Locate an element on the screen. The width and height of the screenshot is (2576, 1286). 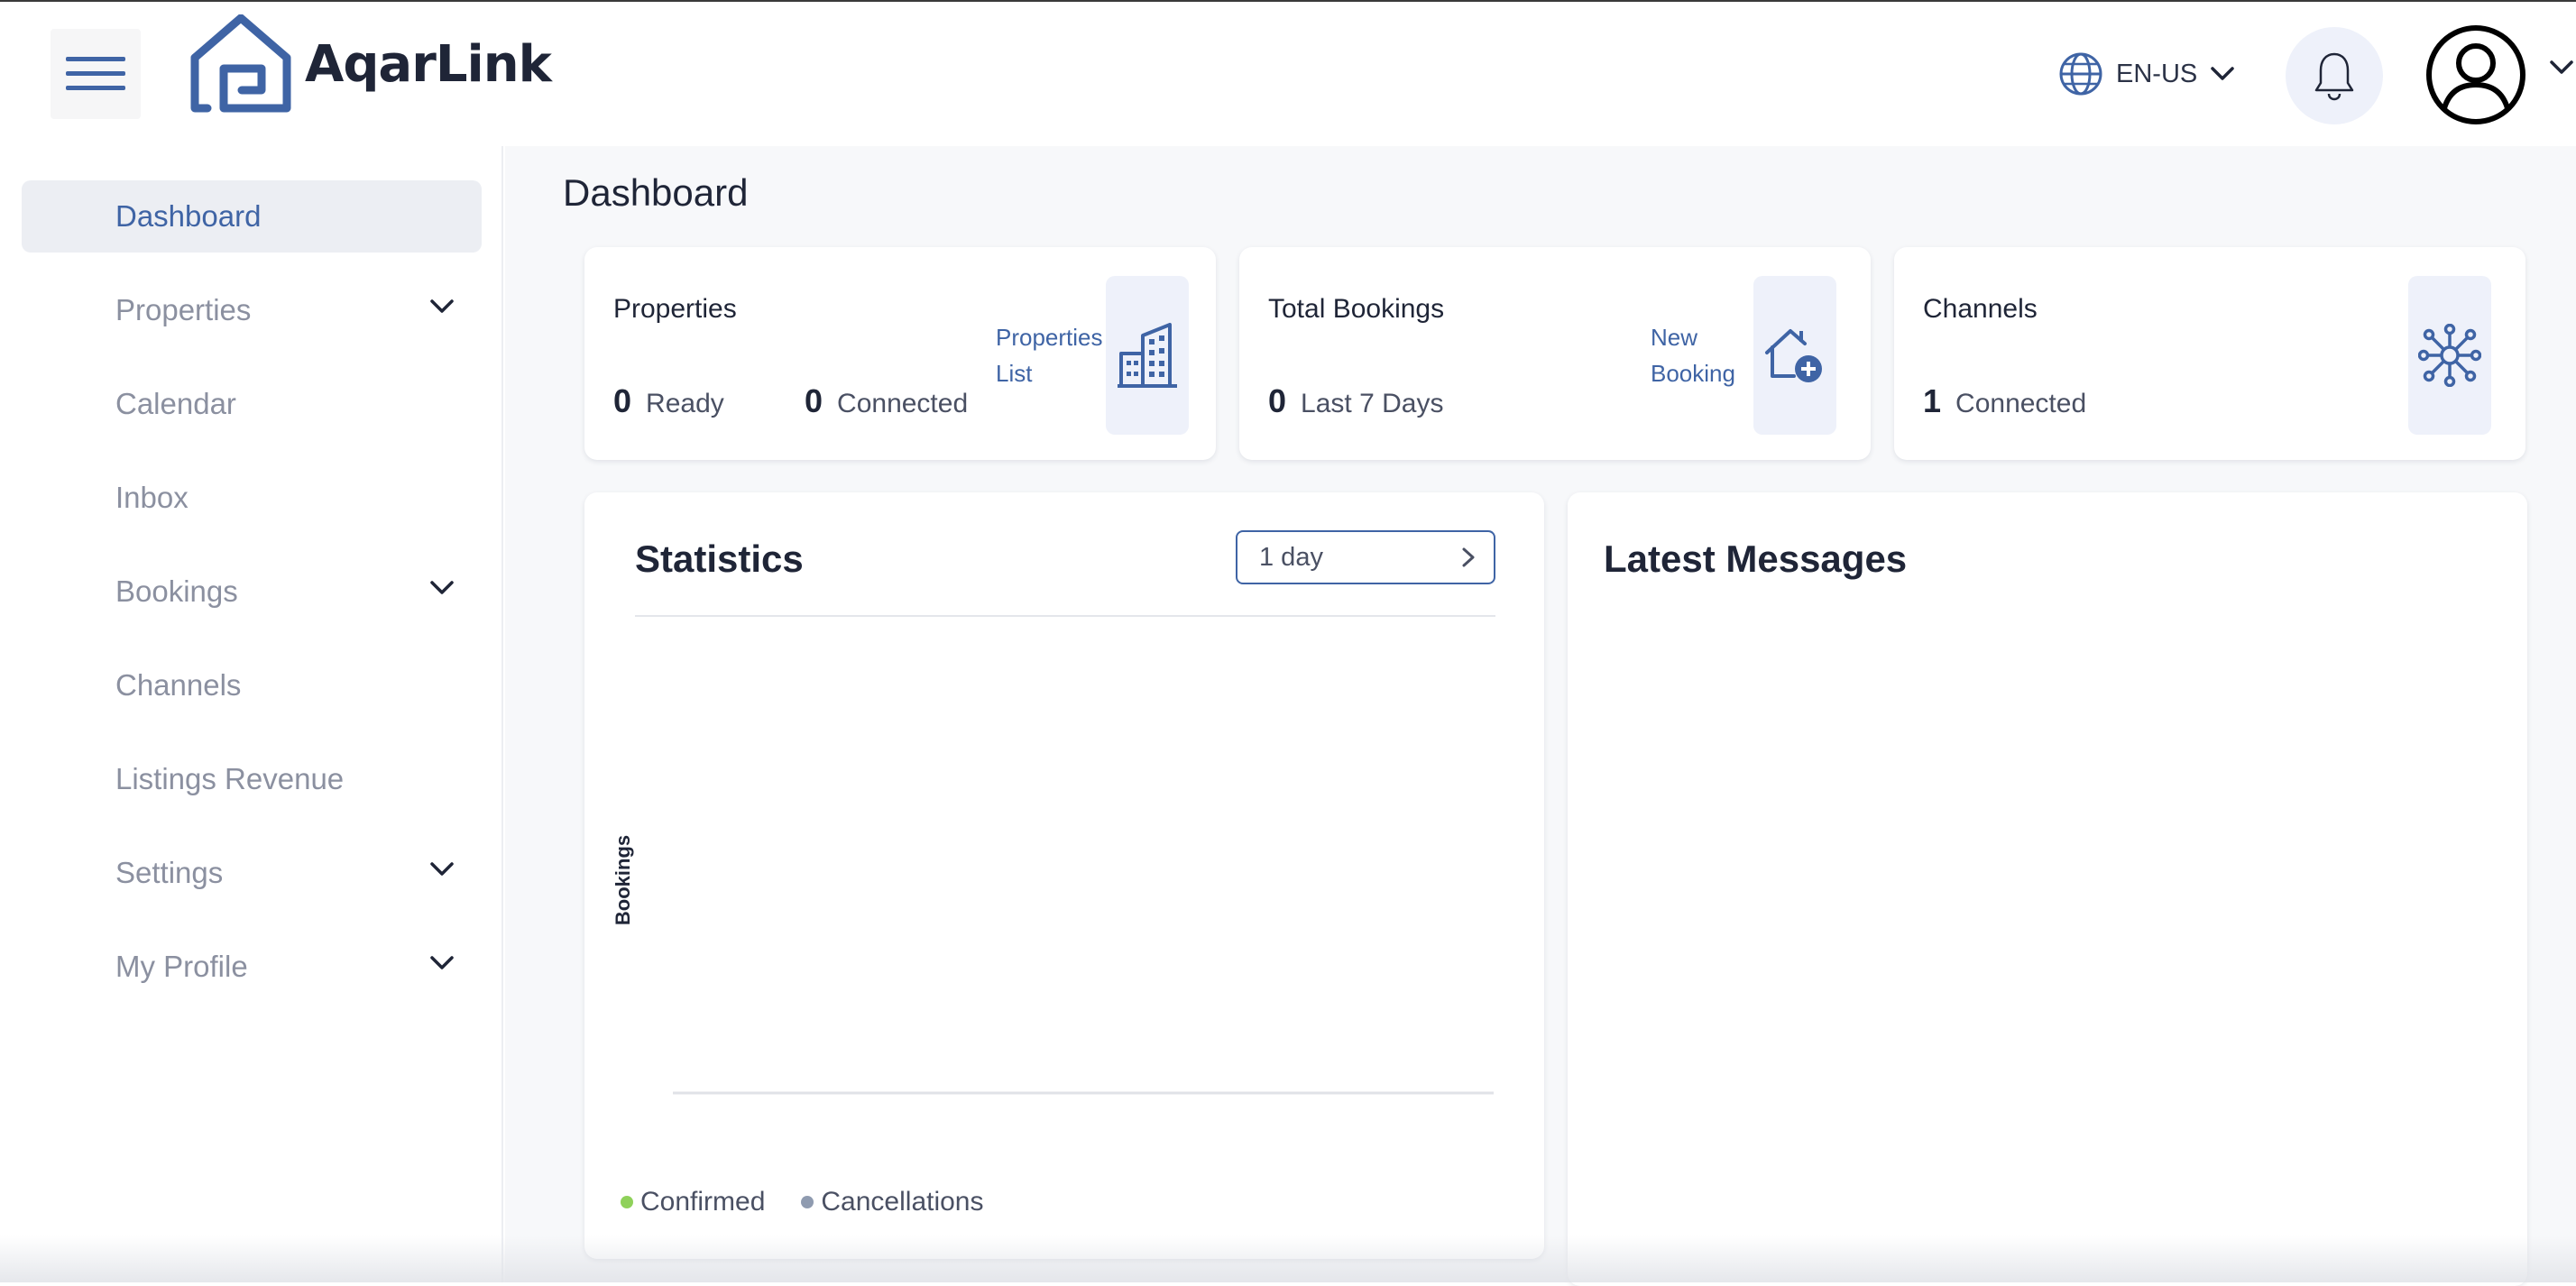
metric-label: Last 7 Days is located at coordinates (1372, 403).